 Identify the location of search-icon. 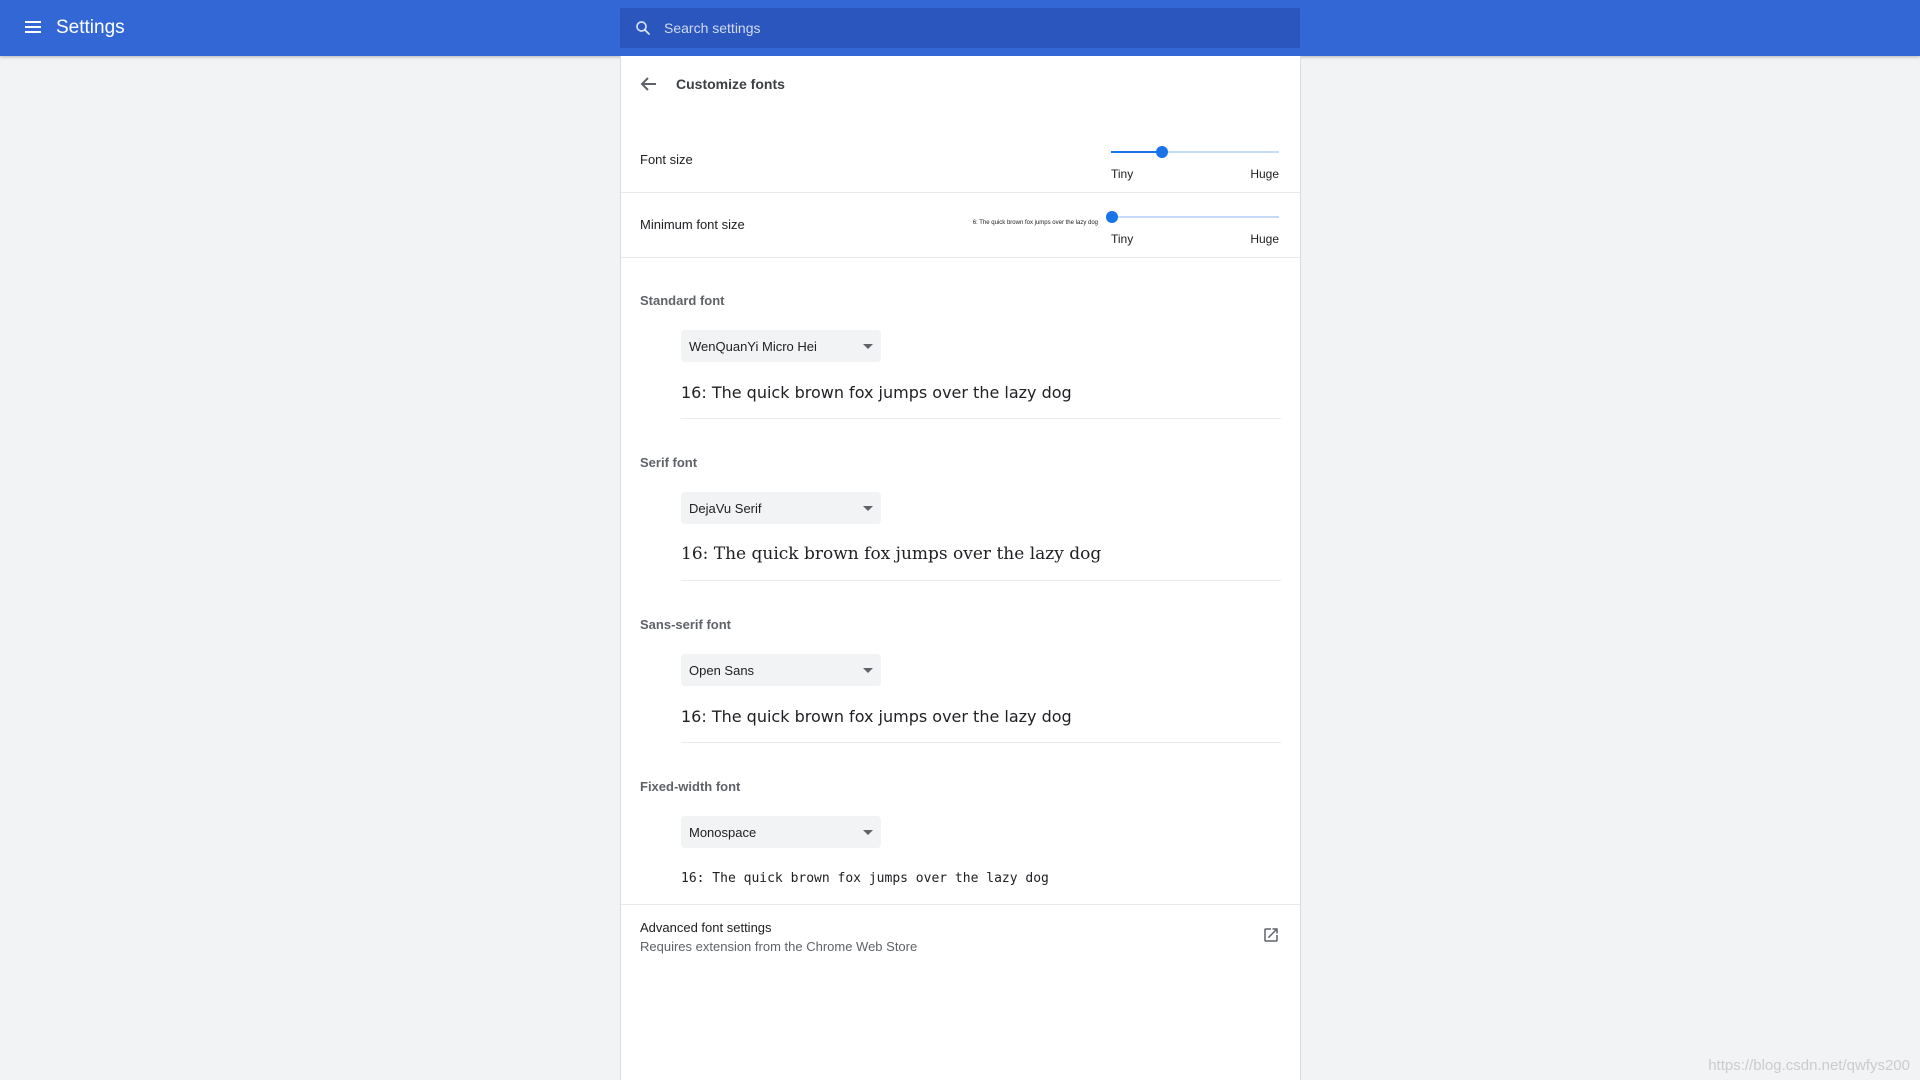
(643, 28).